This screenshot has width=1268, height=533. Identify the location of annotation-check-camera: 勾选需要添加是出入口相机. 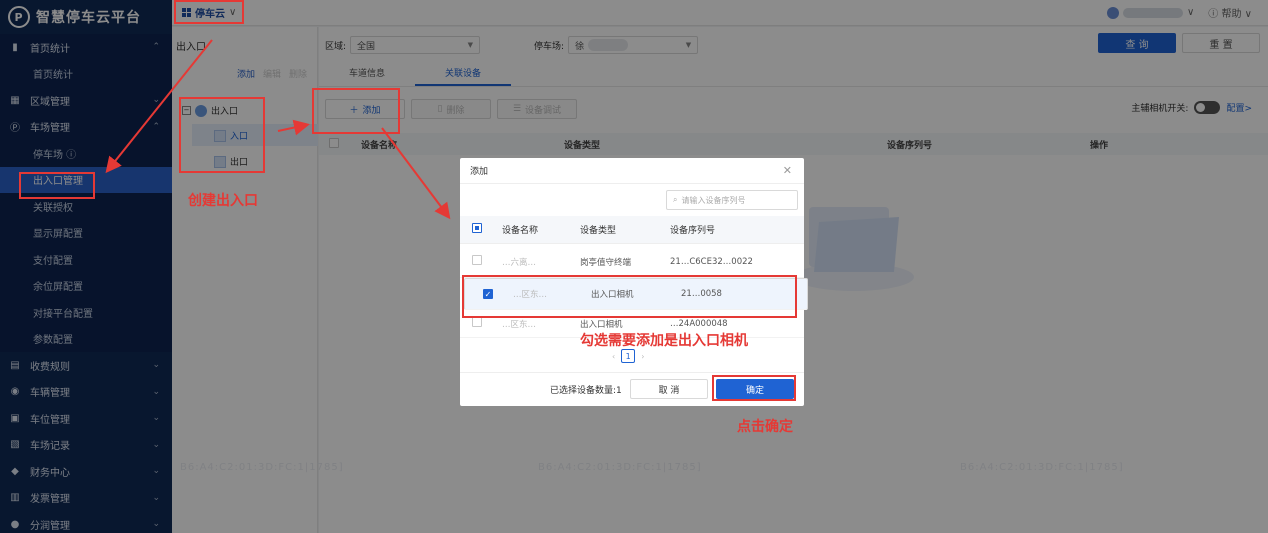
(664, 341).